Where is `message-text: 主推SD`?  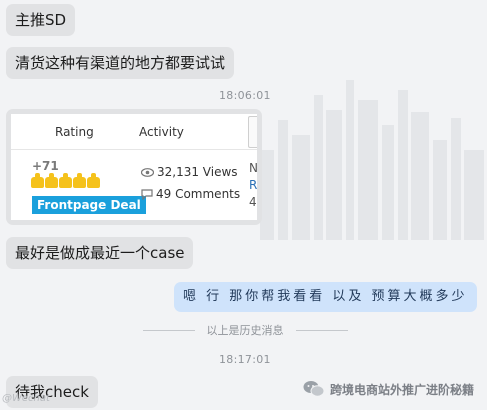 message-text: 主推SD is located at coordinates (41, 20).